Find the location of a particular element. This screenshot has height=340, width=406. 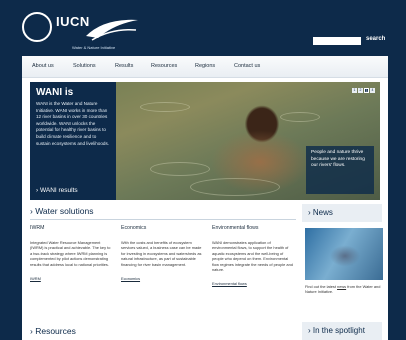

column-link: IWRM is located at coordinates (35, 278).